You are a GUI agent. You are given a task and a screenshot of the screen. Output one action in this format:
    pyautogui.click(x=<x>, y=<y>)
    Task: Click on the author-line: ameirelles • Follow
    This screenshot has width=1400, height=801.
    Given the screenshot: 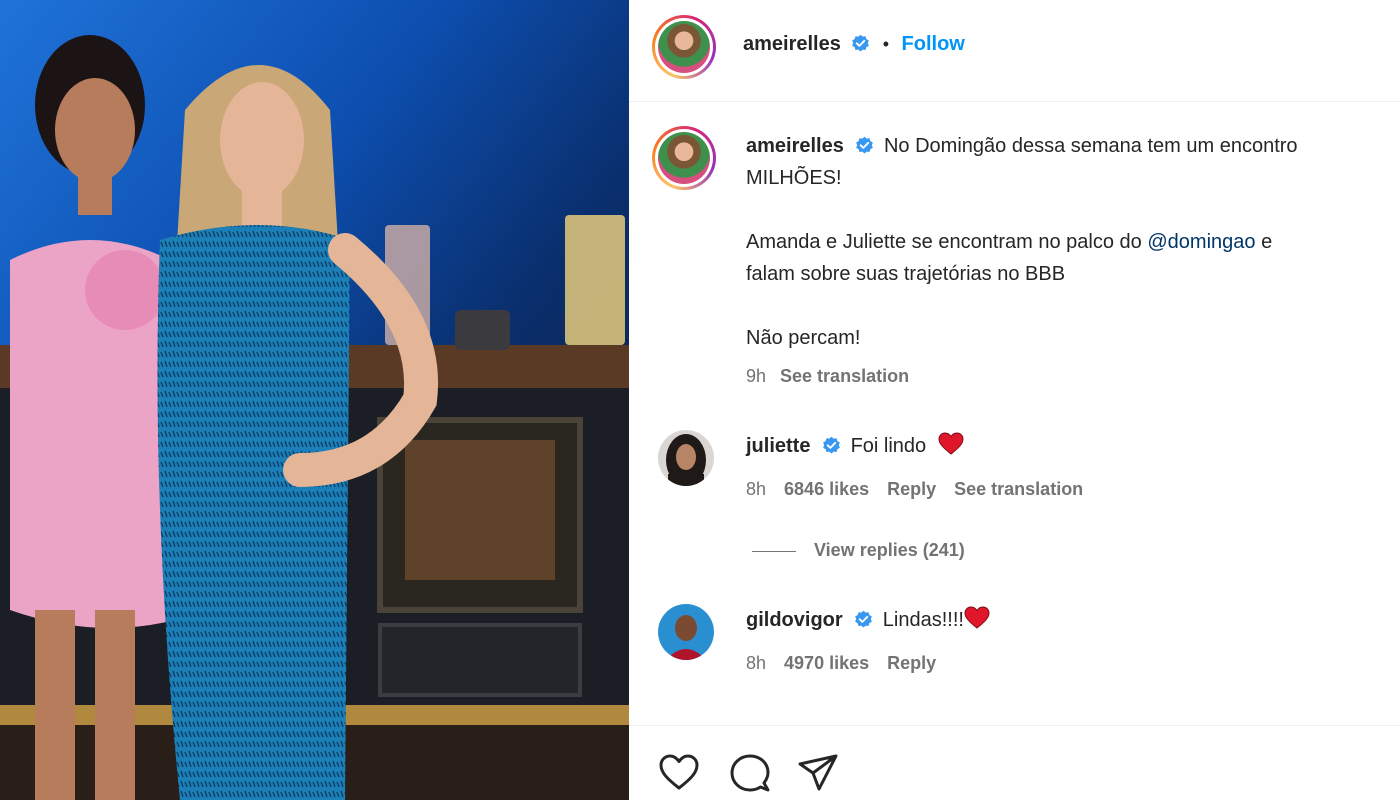 What is the action you would take?
    pyautogui.click(x=854, y=44)
    